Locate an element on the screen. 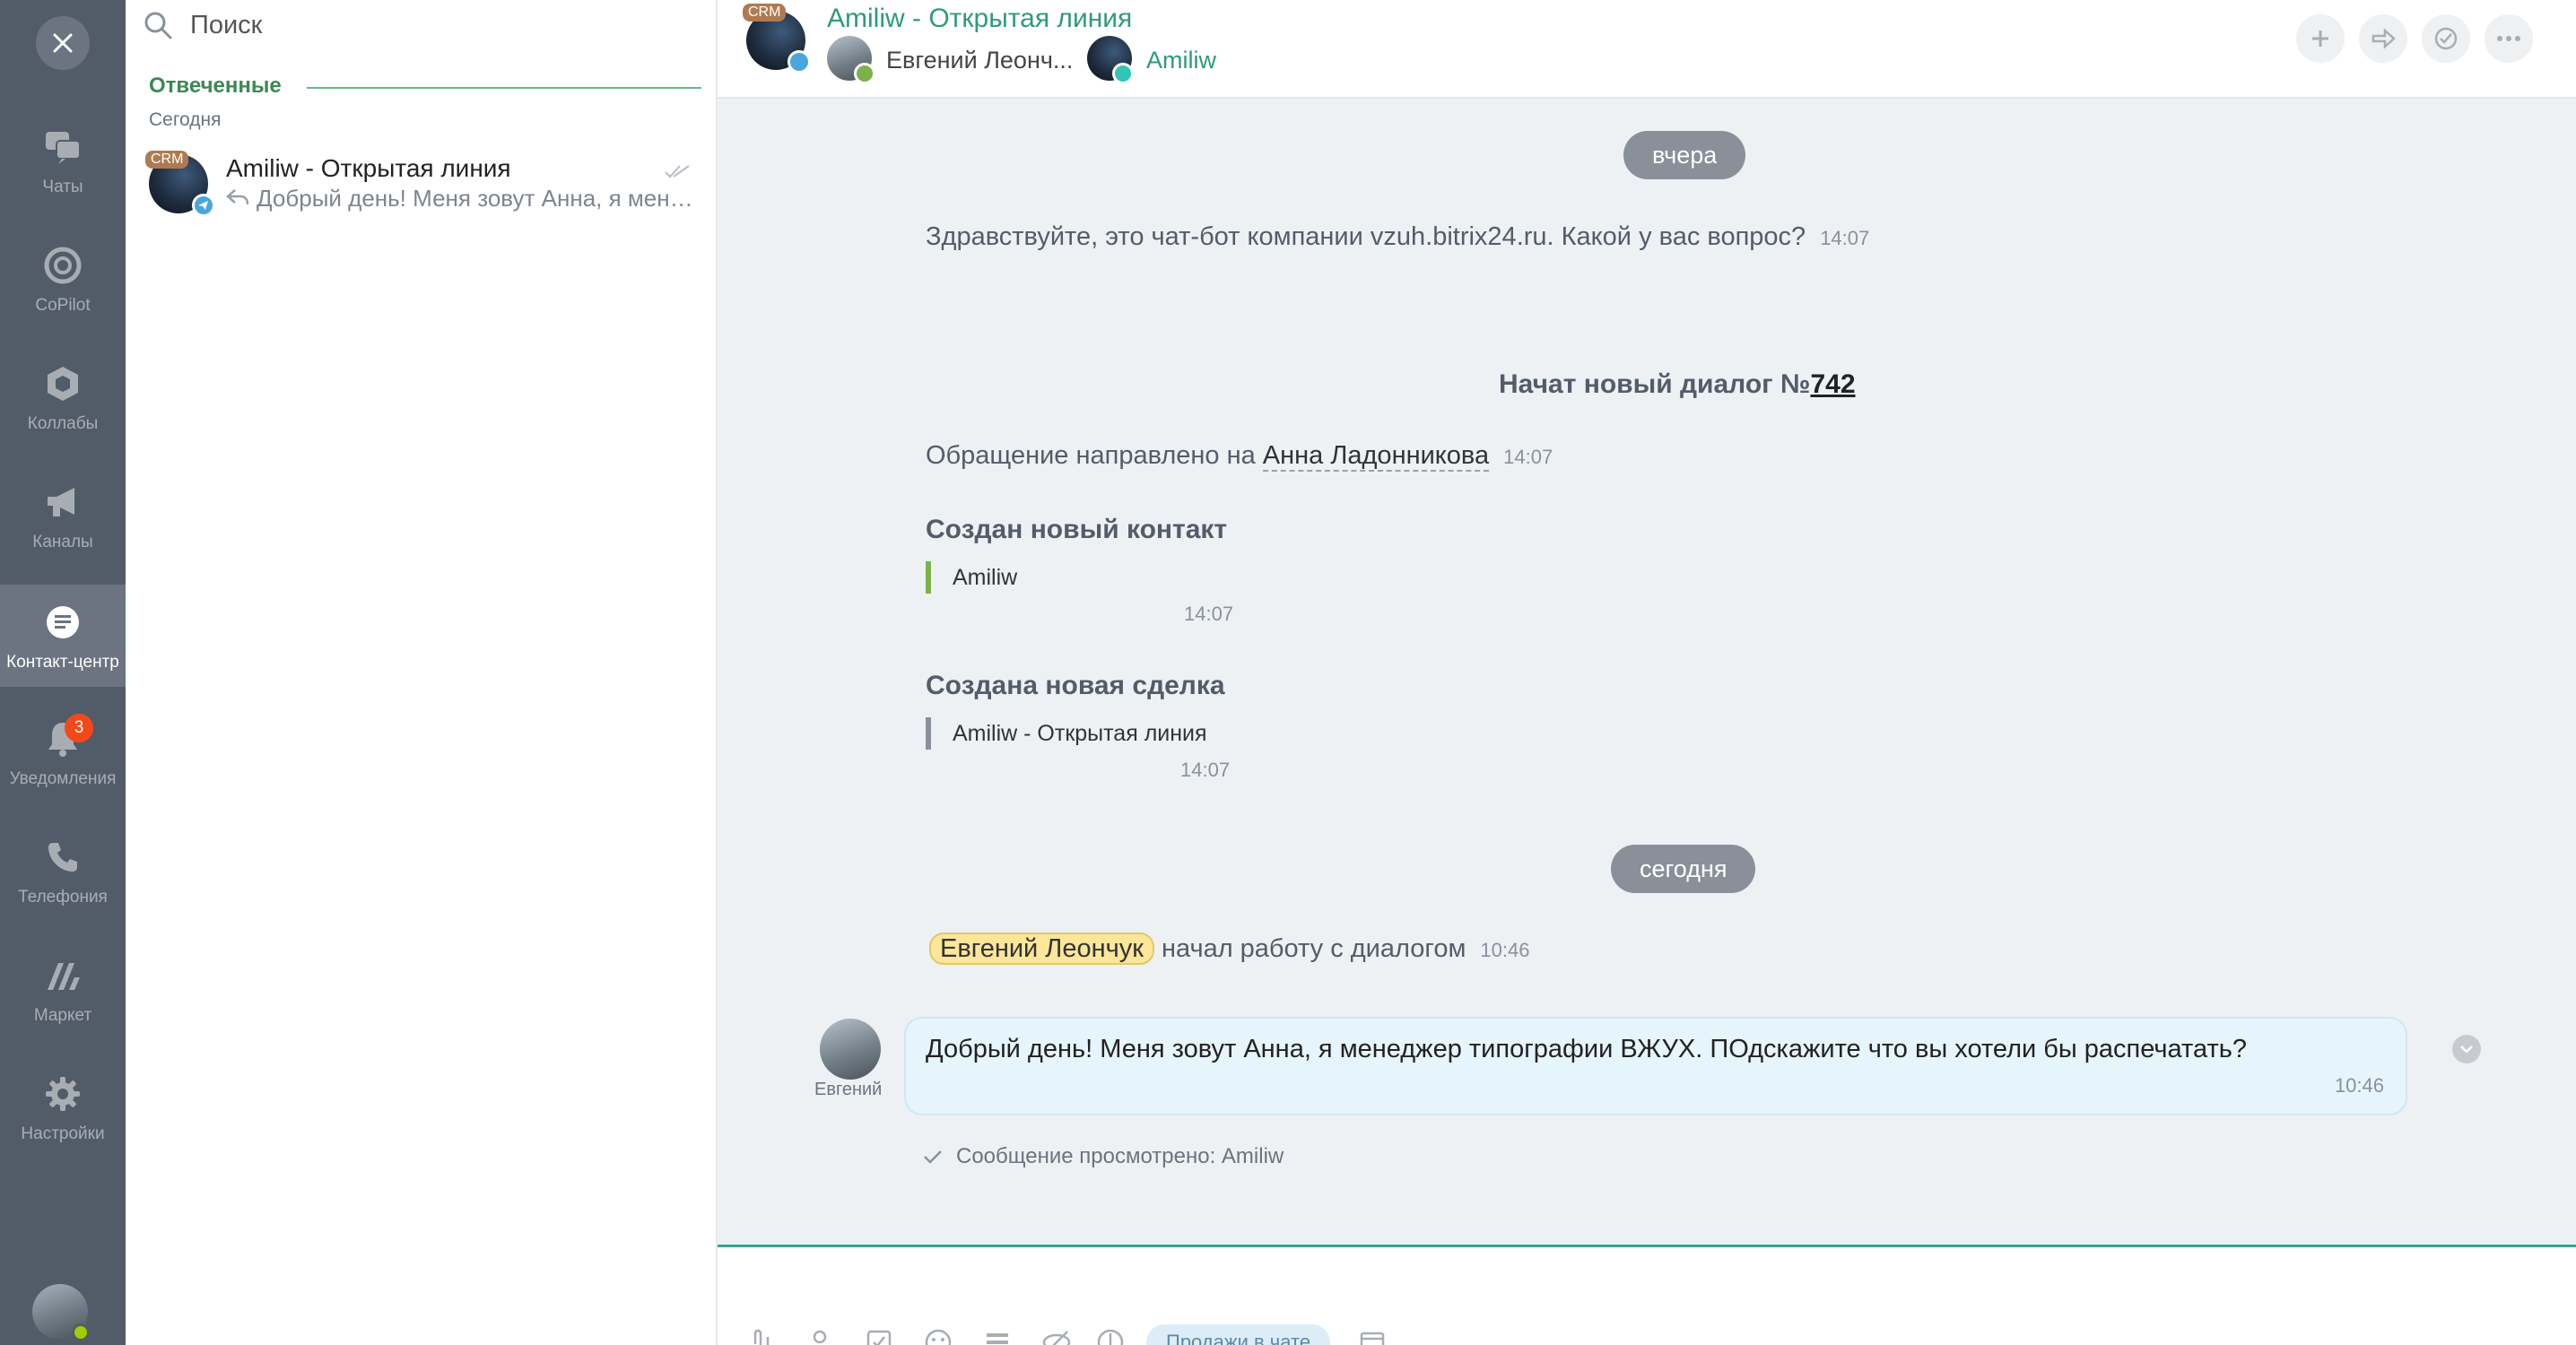  read-receipt: Сообщение просмотрено: Amiliw is located at coordinates (1103, 1156).